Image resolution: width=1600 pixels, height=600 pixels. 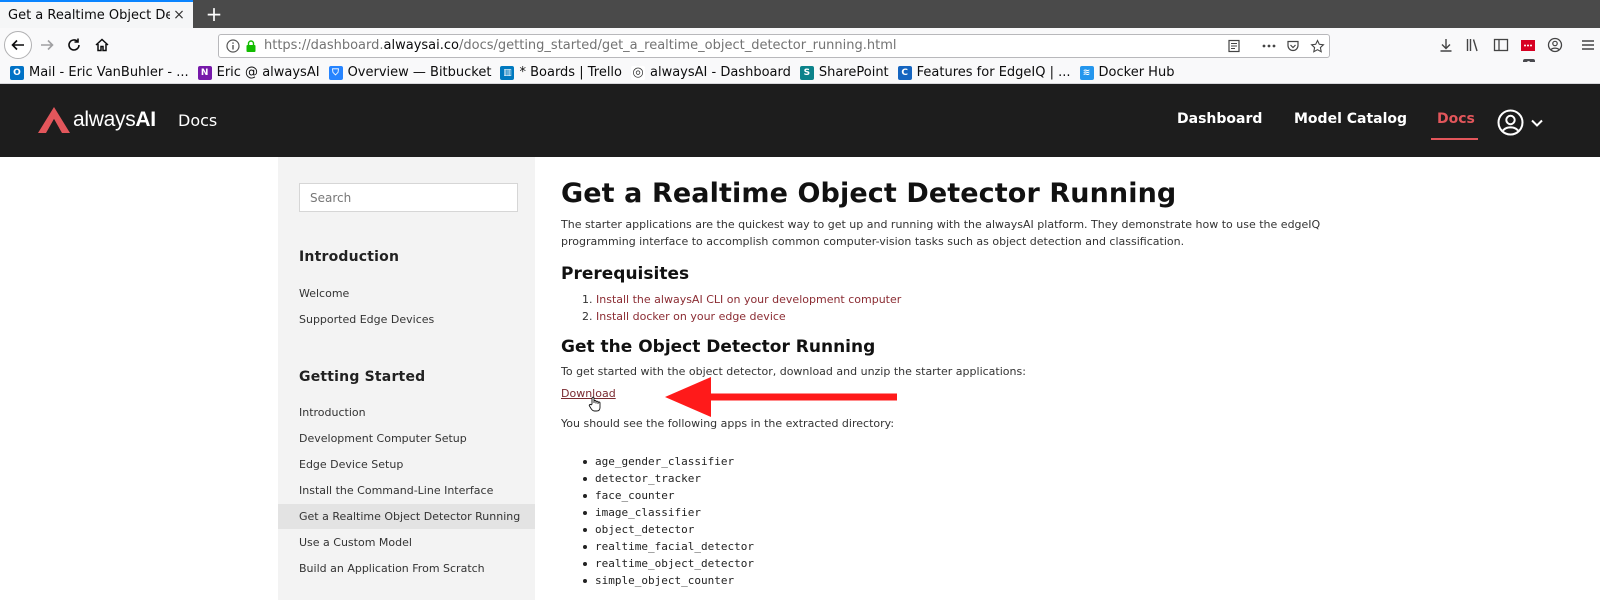 What do you see at coordinates (406, 516) in the screenshot?
I see `sidebar-item-realtime-object-detector: Get a Realtime Object Detector Running` at bounding box center [406, 516].